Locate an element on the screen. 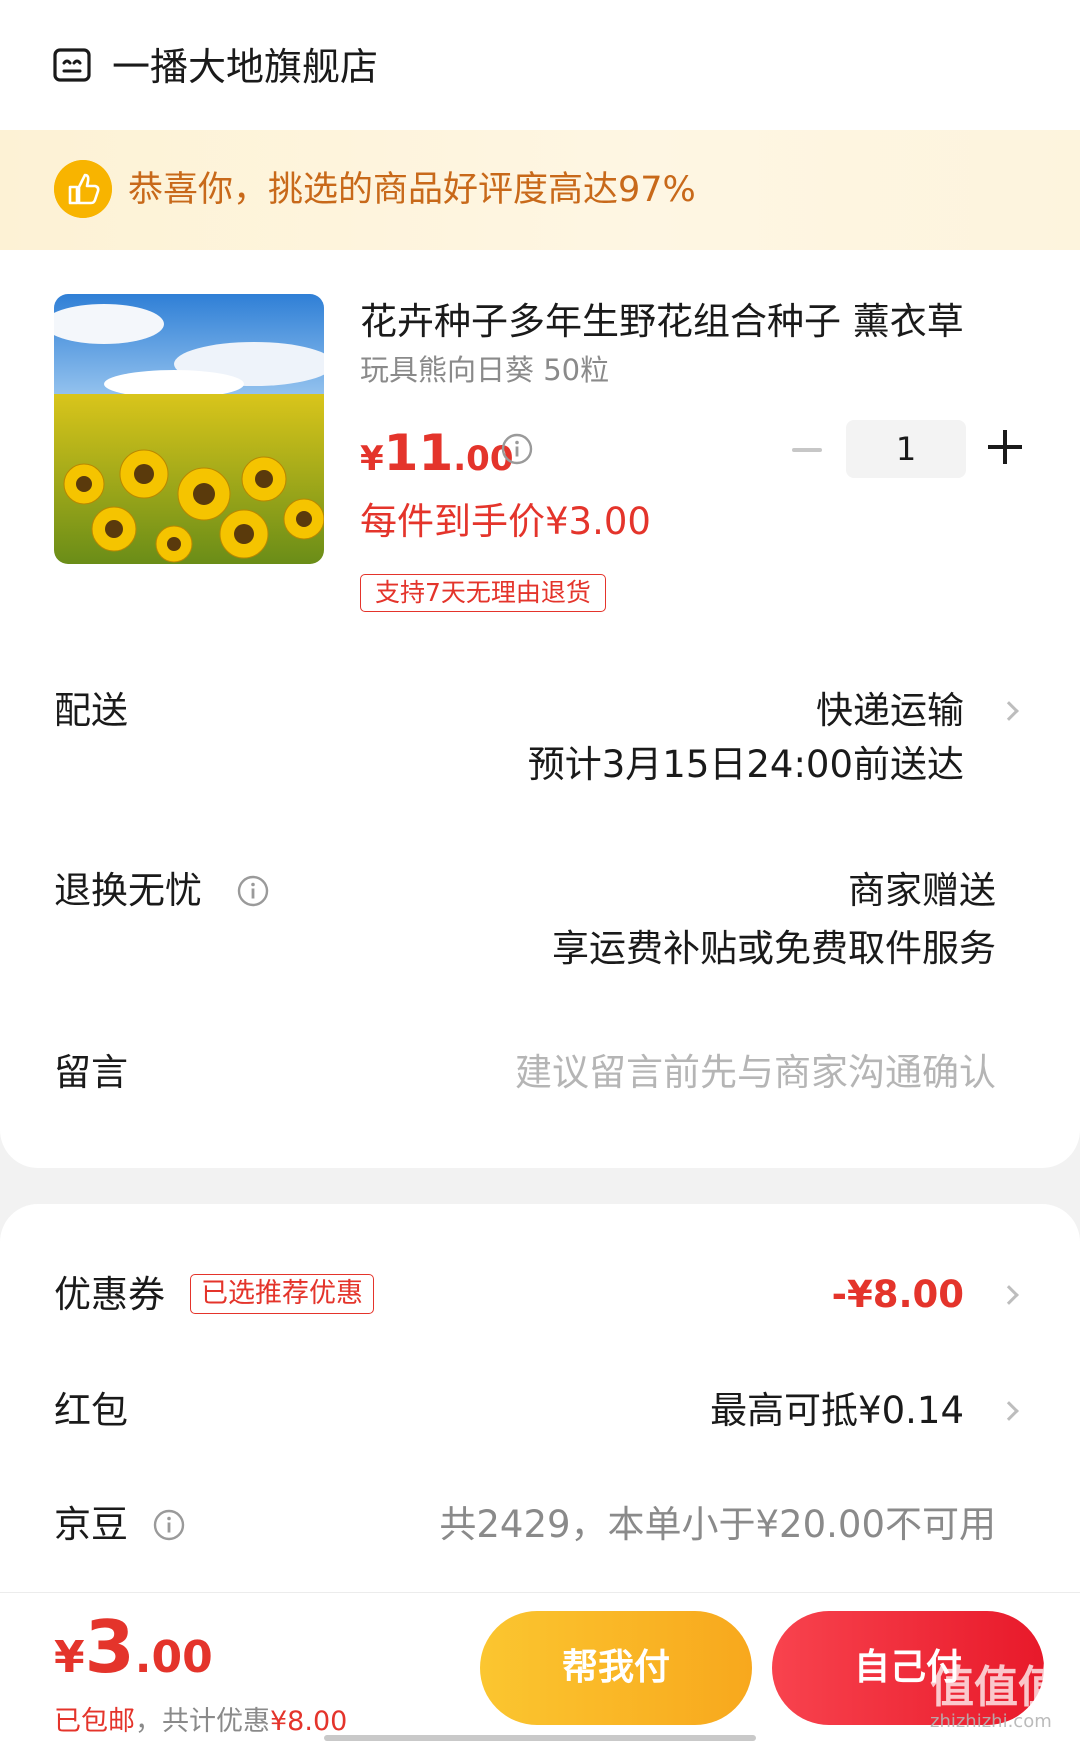 Image resolution: width=1080 pixels, height=1742 pixels. product-image is located at coordinates (189, 429).